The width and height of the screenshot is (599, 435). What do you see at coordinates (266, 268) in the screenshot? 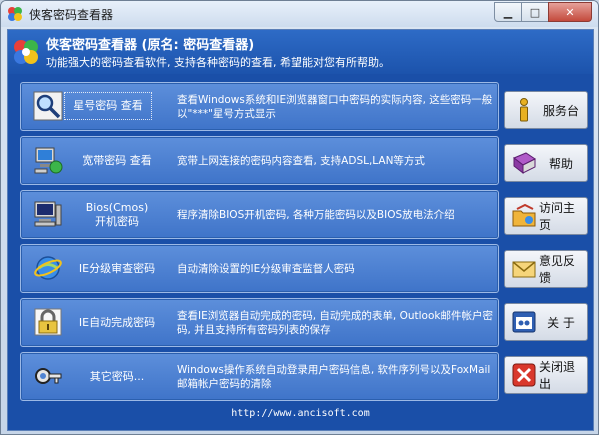
I see `panel-description: 自动清除设置的IE分级审查监督人密码` at bounding box center [266, 268].